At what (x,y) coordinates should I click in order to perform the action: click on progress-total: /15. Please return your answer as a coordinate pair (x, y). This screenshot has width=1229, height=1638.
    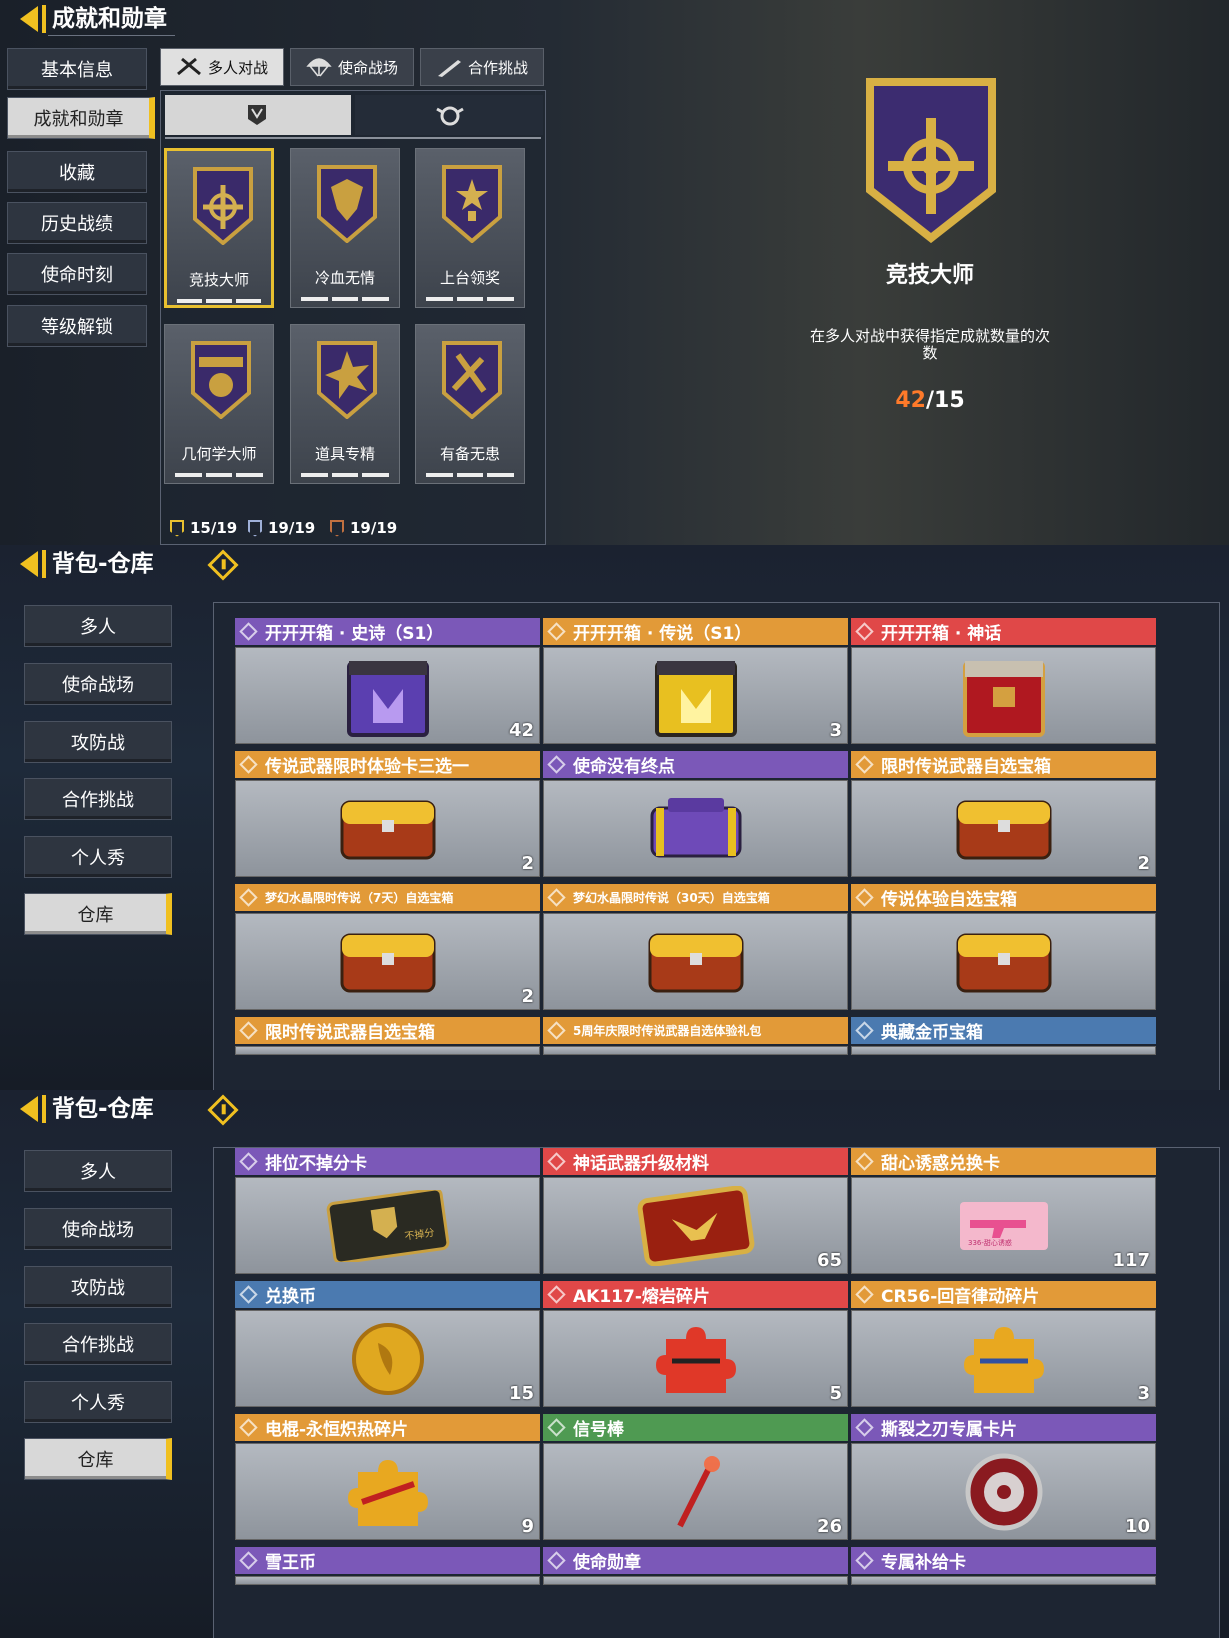
    Looking at the image, I should click on (945, 400).